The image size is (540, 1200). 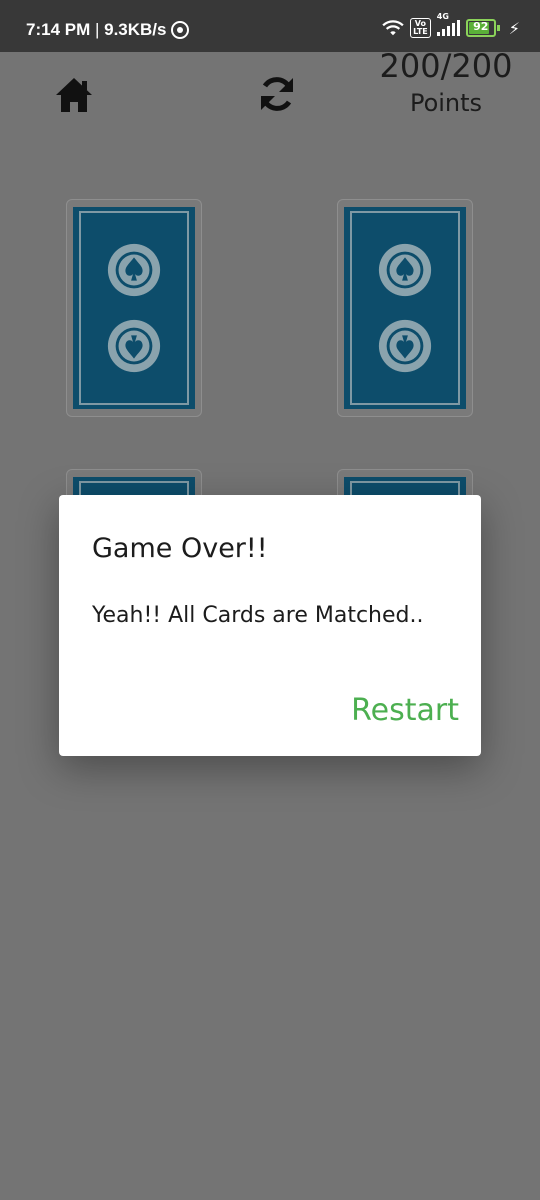 I want to click on score-label: Points, so click(x=446, y=103).